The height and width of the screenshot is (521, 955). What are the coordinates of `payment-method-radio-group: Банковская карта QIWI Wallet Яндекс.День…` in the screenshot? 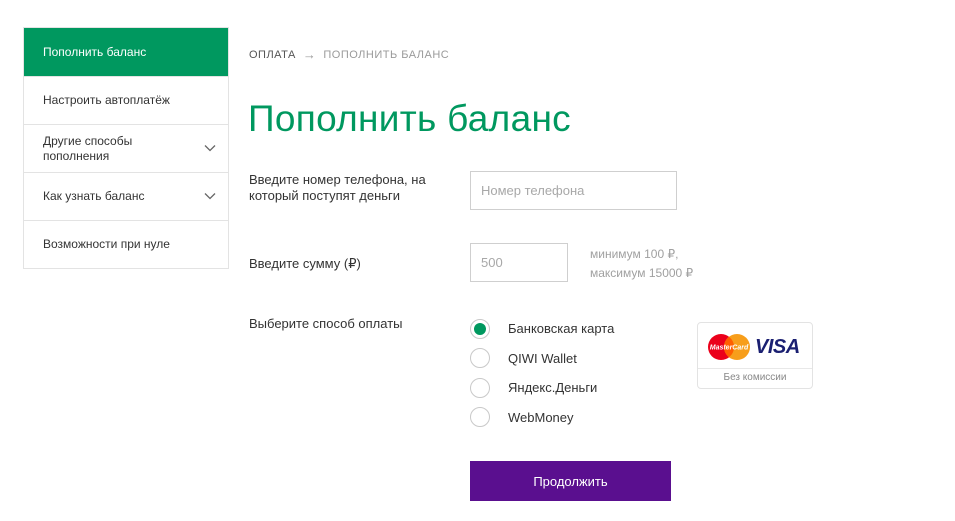 It's located at (542, 373).